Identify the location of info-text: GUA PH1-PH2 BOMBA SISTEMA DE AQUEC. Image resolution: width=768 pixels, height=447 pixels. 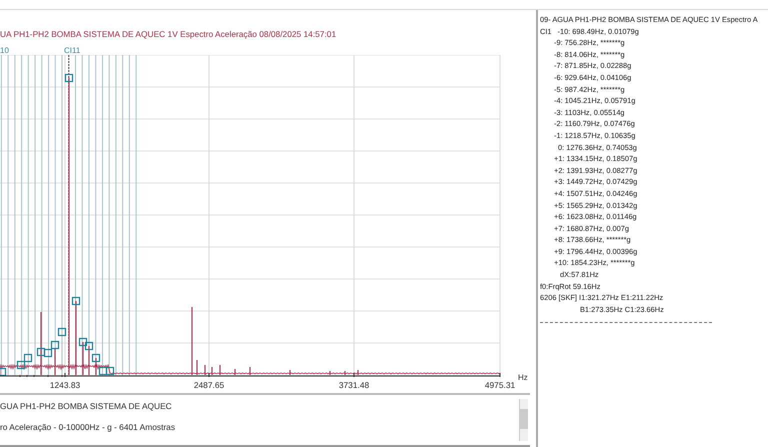
(86, 406).